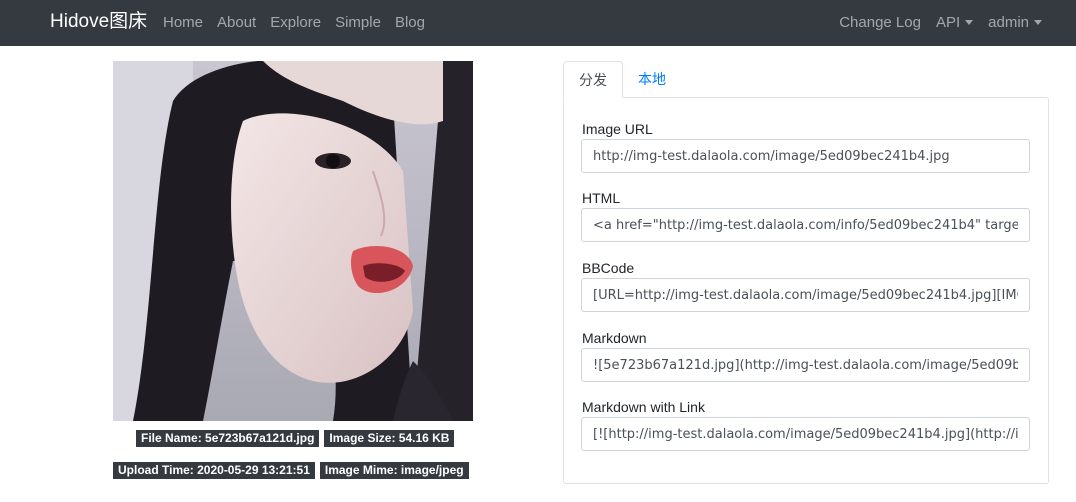 This screenshot has height=502, width=1076. What do you see at coordinates (214, 470) in the screenshot?
I see `upload-time-badge: Upload Time: 2020-05-29 13:21:51` at bounding box center [214, 470].